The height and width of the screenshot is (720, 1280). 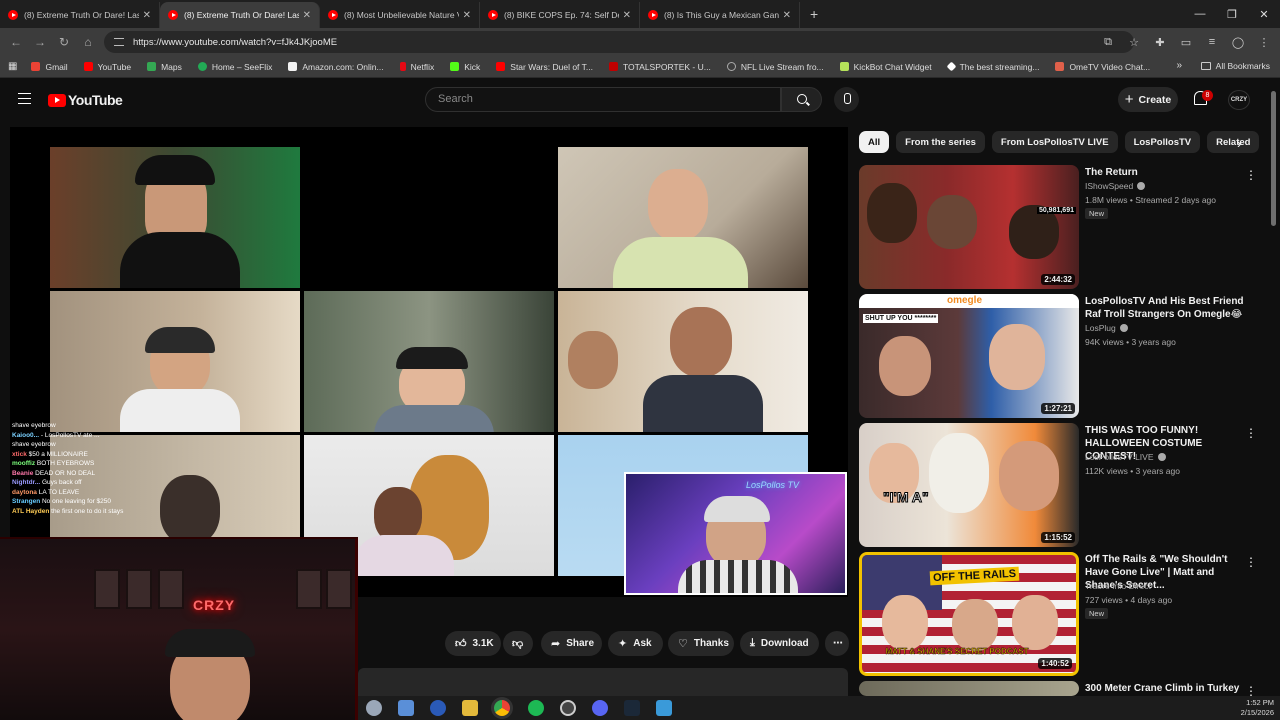 What do you see at coordinates (240, 15) in the screenshot?
I see `browser-tab-active: (8) Extreme Truth Or Dare! Last ✕` at bounding box center [240, 15].